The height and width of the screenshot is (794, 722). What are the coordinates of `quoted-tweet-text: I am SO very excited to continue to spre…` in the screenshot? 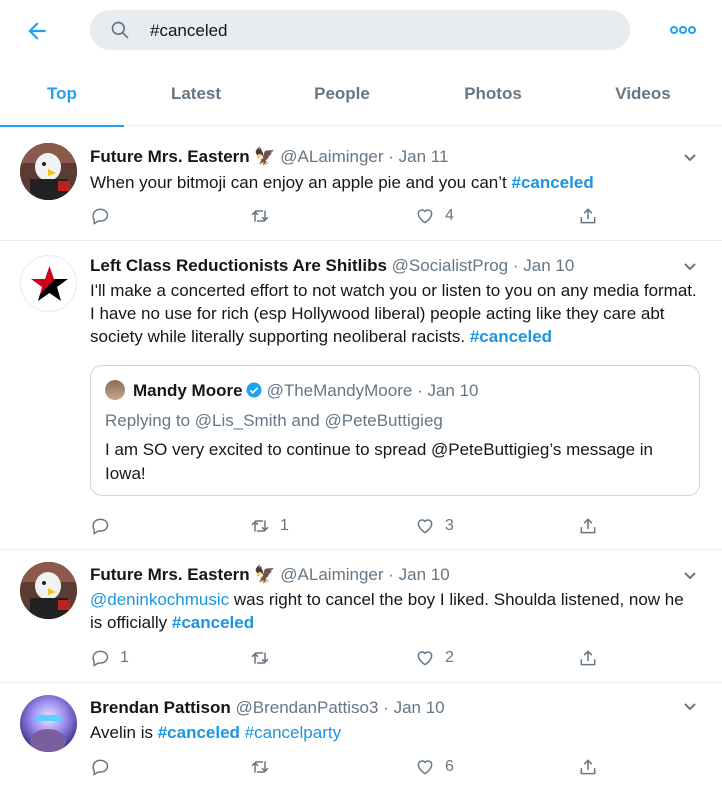 It's located at (379, 461).